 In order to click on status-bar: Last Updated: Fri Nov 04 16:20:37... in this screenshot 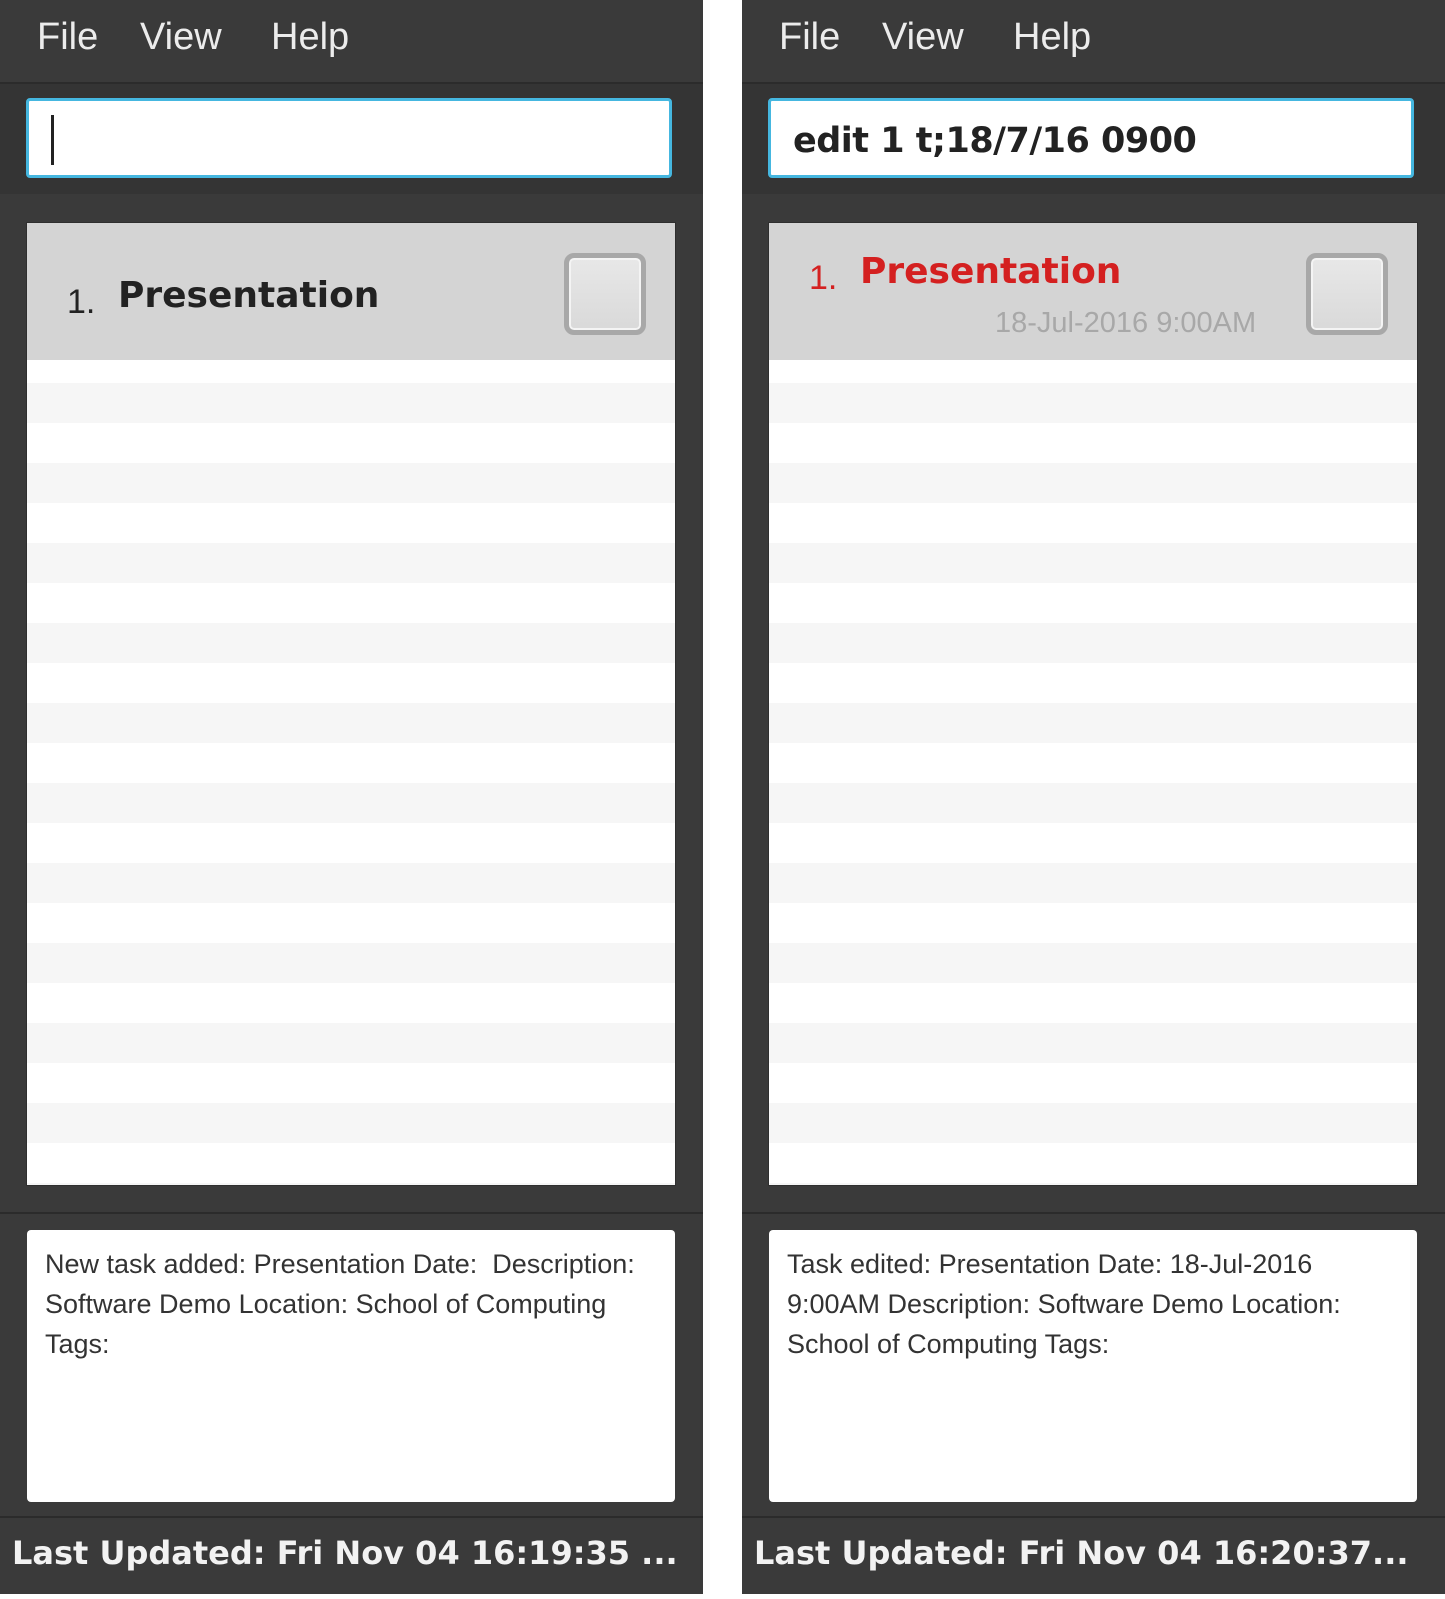, I will do `click(1093, 1556)`.